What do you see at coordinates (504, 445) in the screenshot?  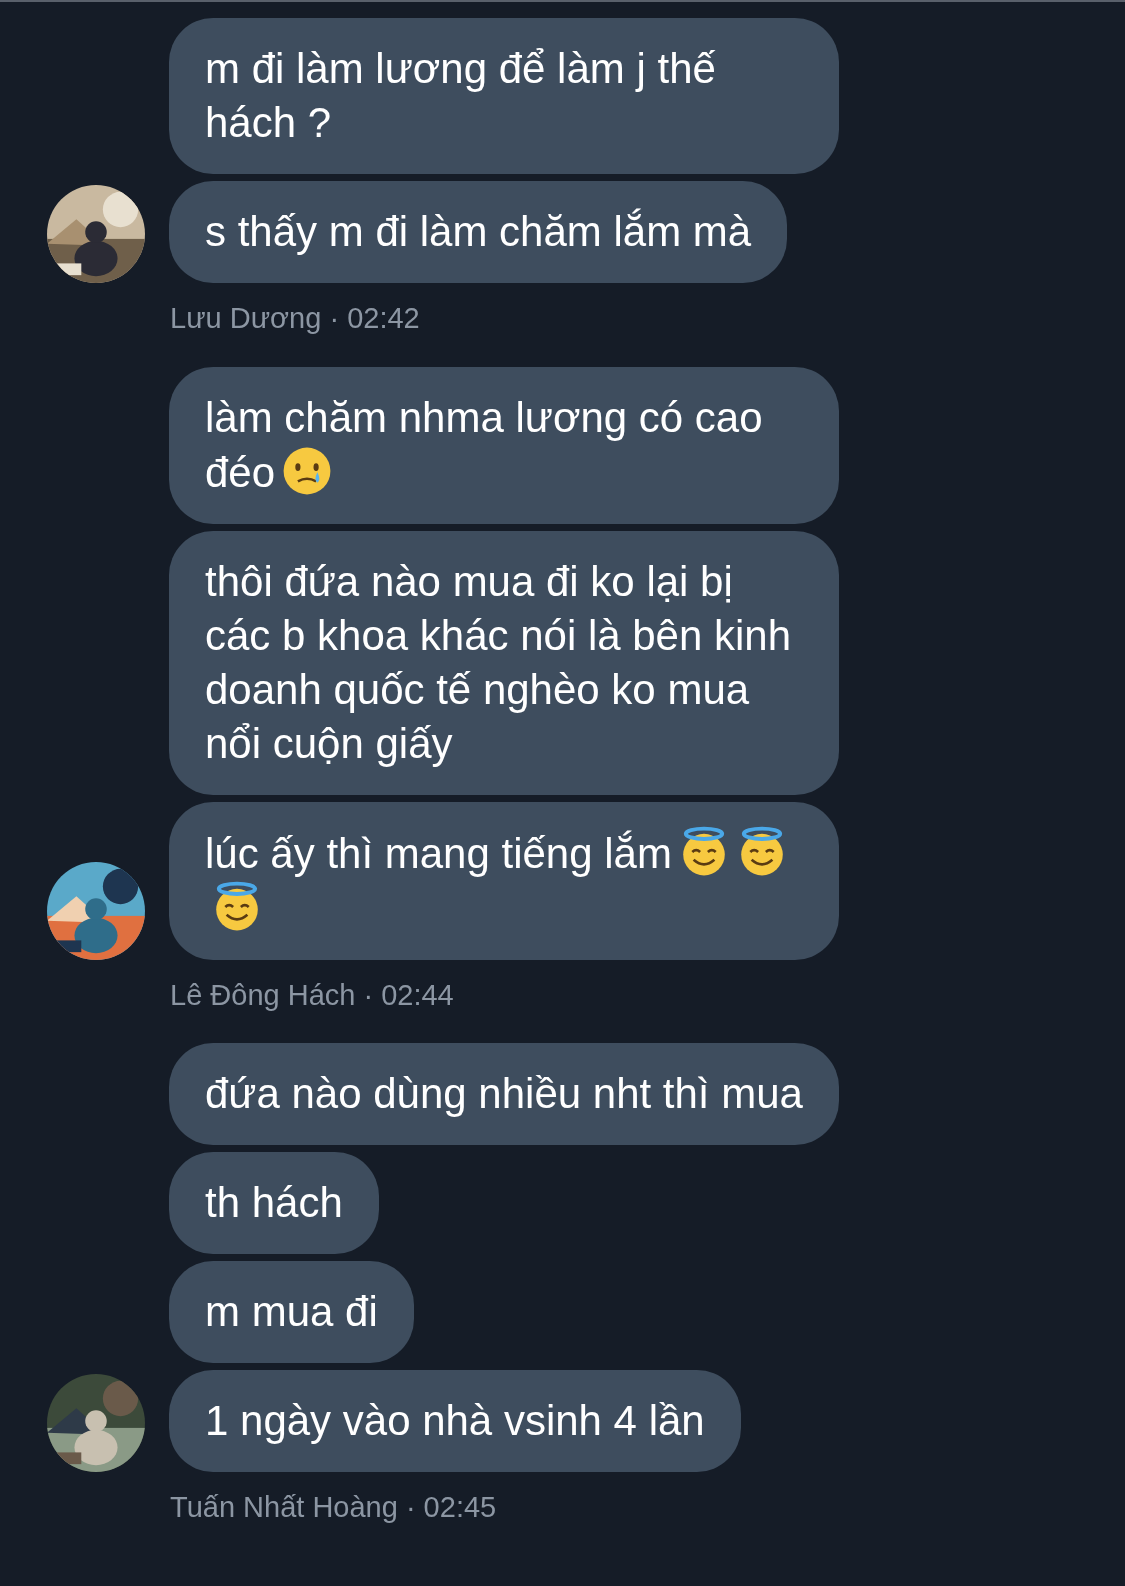 I see `message-bubble: làm chăm nhma lương có cao đéo` at bounding box center [504, 445].